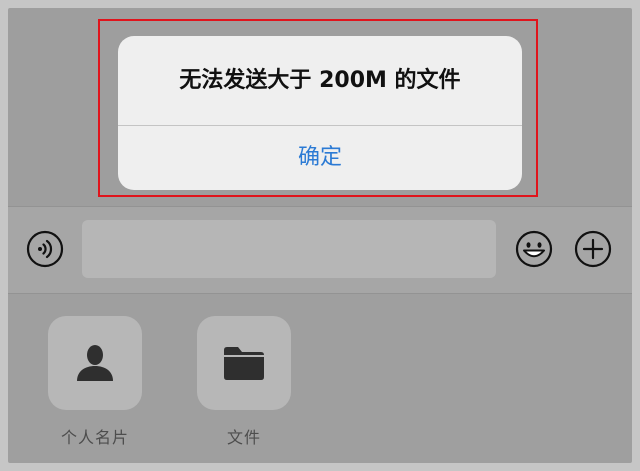 The width and height of the screenshot is (640, 471). I want to click on contact-card-label: 个人名片, so click(94, 437).